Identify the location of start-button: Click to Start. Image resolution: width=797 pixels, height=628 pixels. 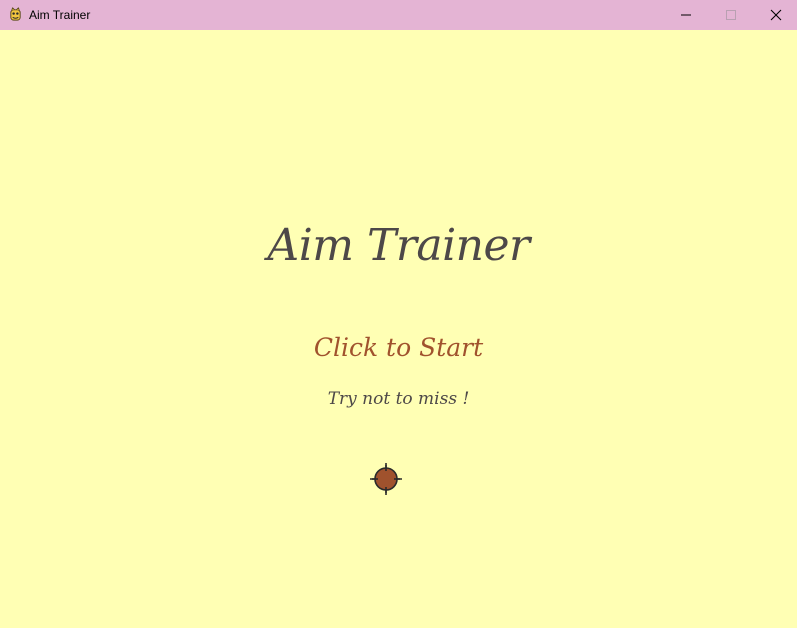
(398, 348).